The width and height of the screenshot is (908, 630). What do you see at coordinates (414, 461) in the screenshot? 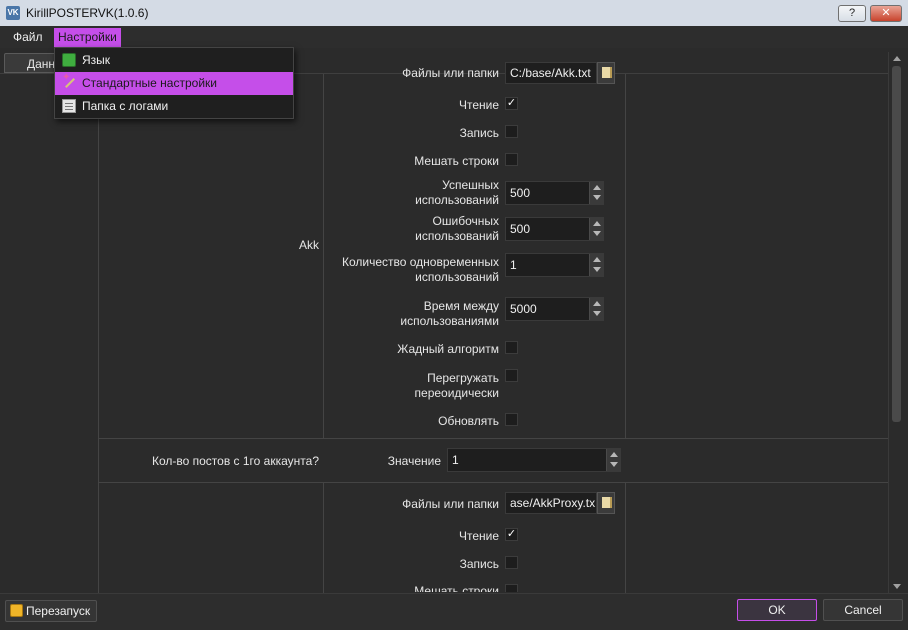
I see `posts-value-label: Значение` at bounding box center [414, 461].